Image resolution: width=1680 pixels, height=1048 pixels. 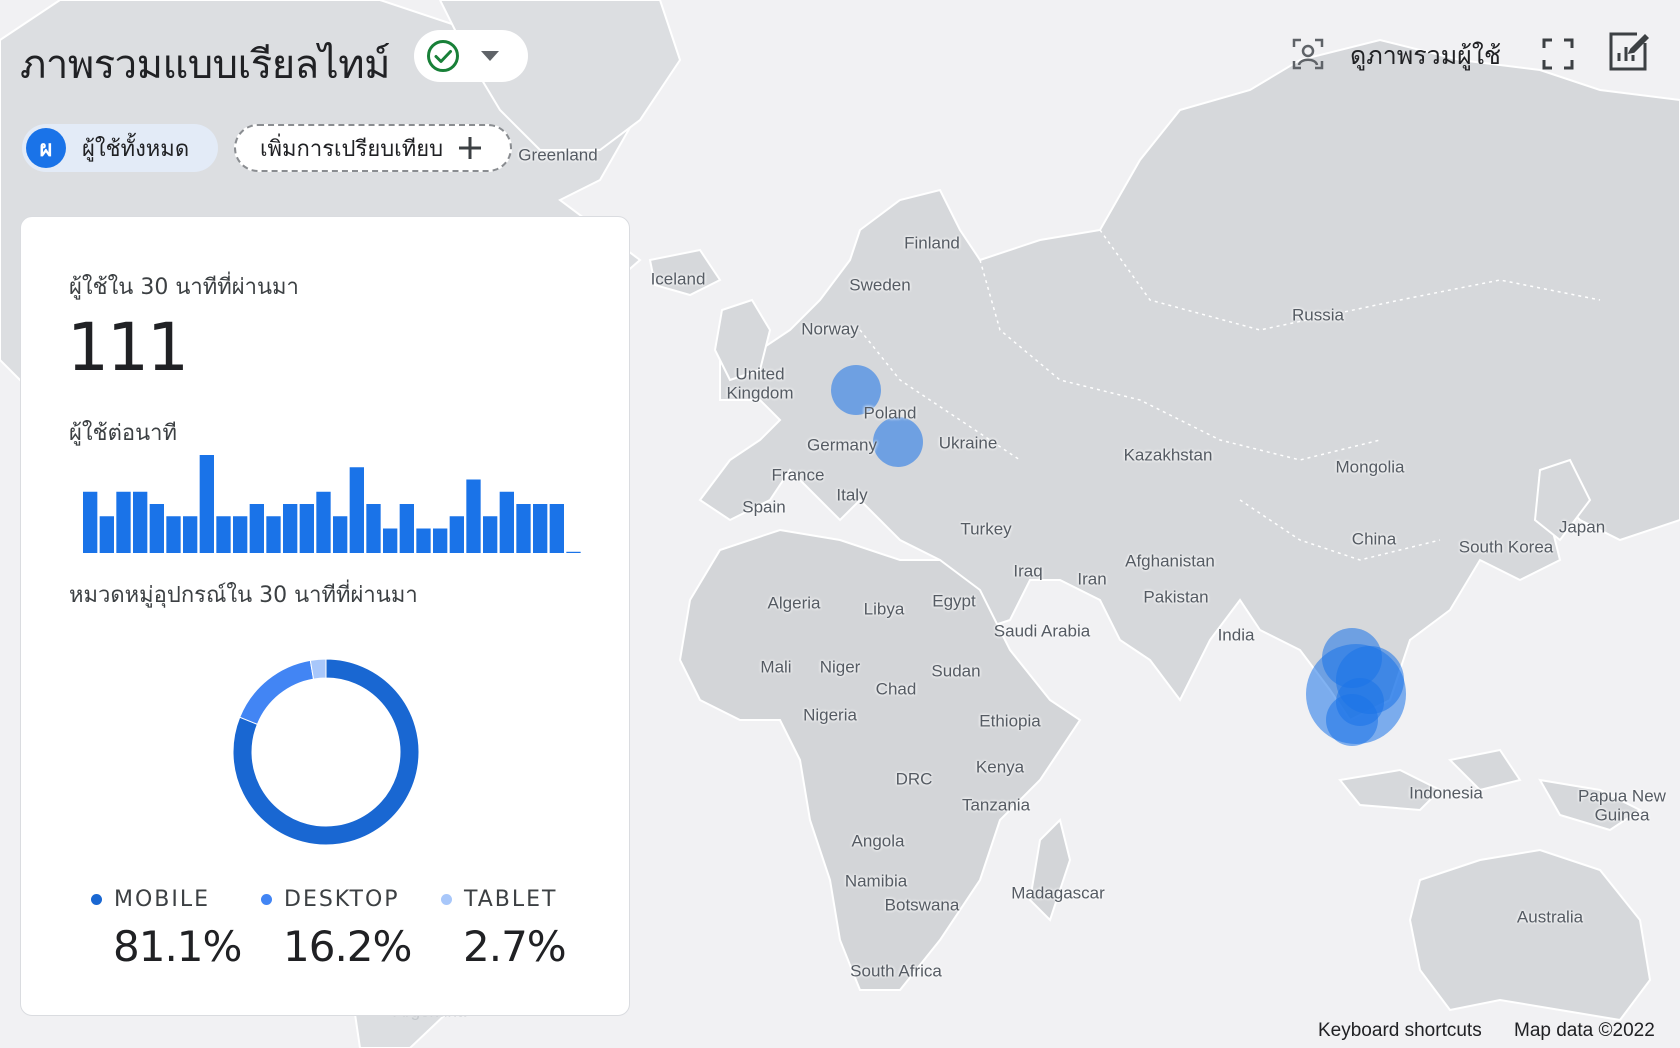 I want to click on map-label-algeria: Algeria, so click(x=794, y=603).